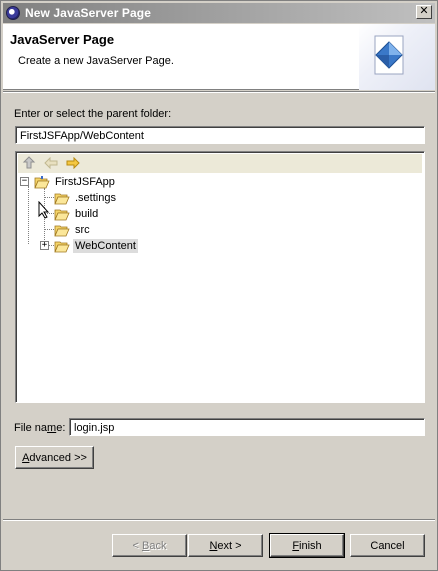 This screenshot has width=438, height=571. I want to click on tree-node-webcontent: WebContent, so click(96, 246).